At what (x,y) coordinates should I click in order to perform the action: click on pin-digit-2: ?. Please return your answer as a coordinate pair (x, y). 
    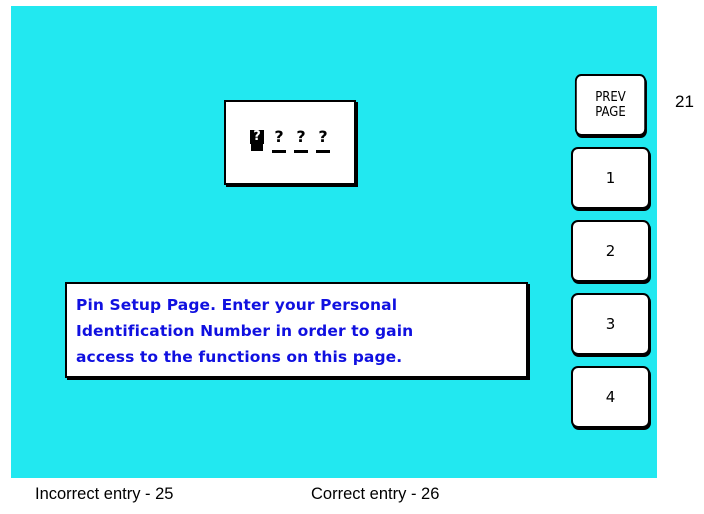
    Looking at the image, I should click on (279, 140).